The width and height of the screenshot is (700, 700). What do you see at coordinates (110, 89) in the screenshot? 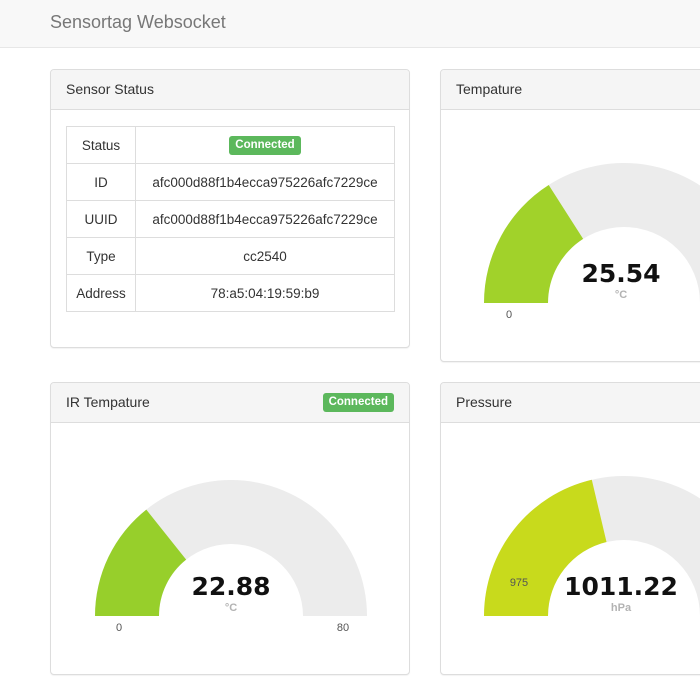
I see `panel-title: Sensor Status` at bounding box center [110, 89].